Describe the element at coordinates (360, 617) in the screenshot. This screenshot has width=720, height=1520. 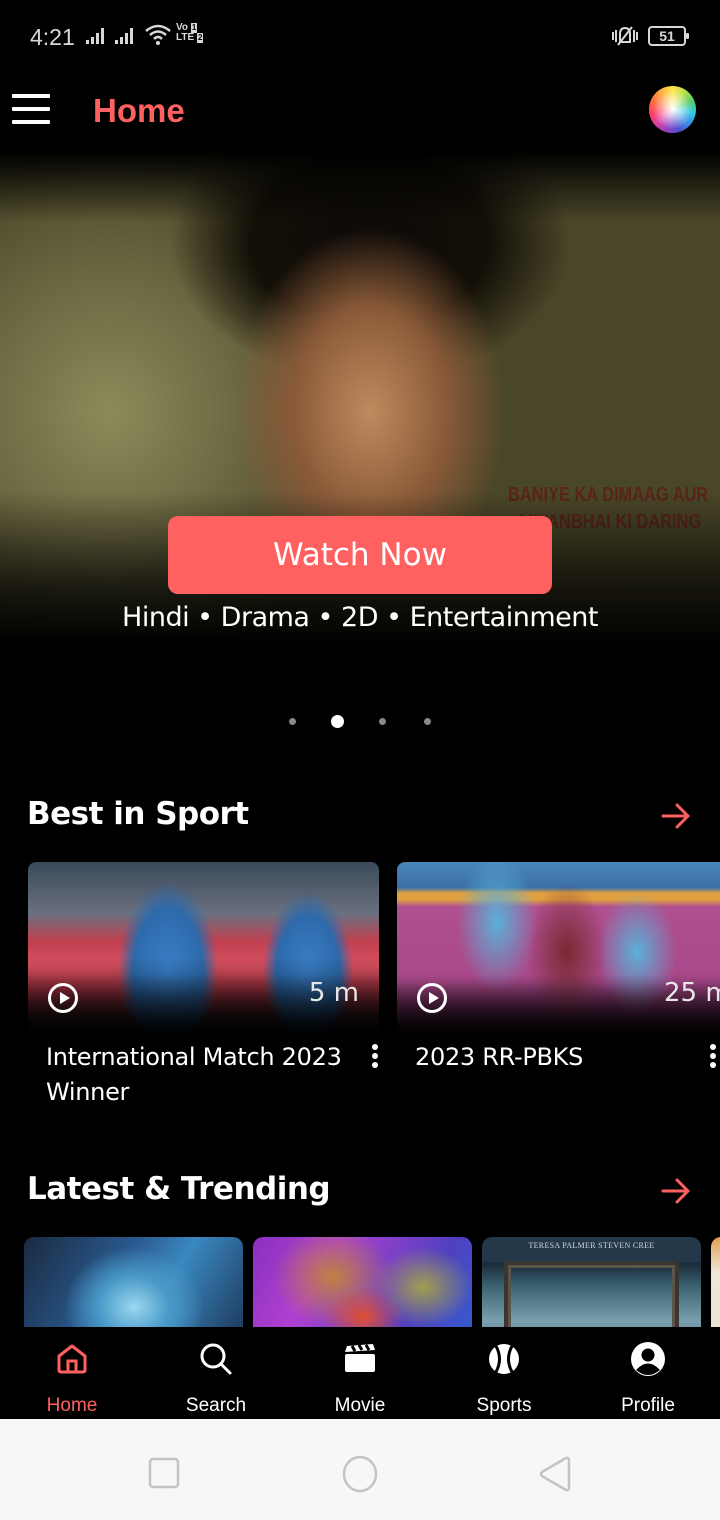
I see `hero-meta-tags: Hindi • Drama • 2D • Entertainment` at that location.